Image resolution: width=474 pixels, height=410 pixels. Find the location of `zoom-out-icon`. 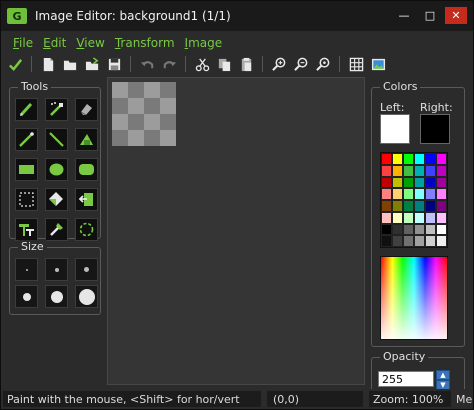

zoom-out-icon is located at coordinates (301, 64).